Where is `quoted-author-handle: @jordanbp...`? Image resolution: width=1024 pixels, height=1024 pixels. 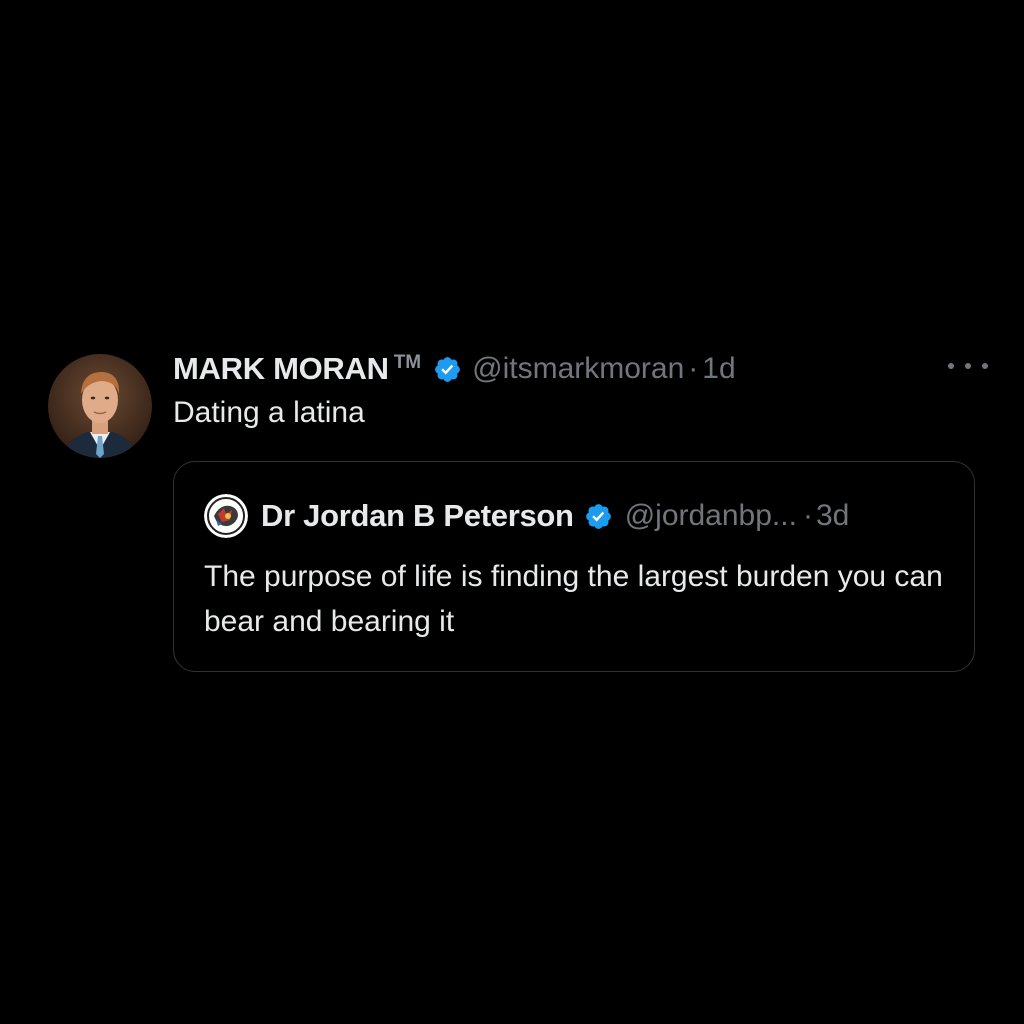 quoted-author-handle: @jordanbp... is located at coordinates (711, 516).